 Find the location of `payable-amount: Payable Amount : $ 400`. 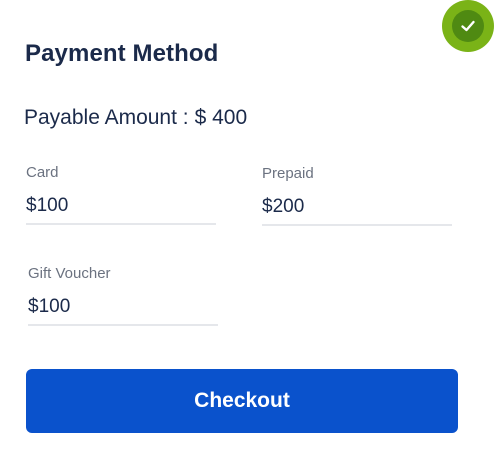

payable-amount: Payable Amount : $ 400 is located at coordinates (135, 118).